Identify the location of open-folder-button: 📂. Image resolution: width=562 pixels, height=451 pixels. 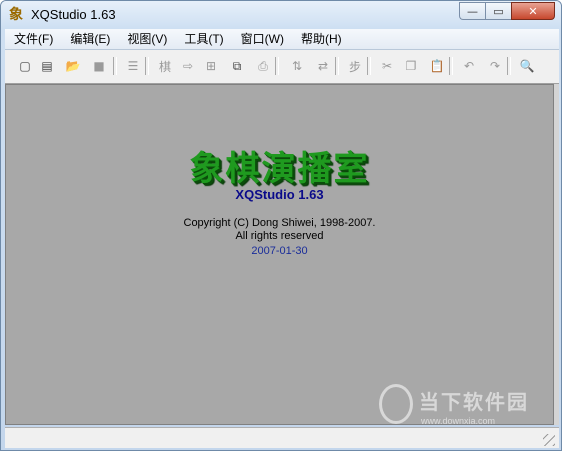
(73, 66).